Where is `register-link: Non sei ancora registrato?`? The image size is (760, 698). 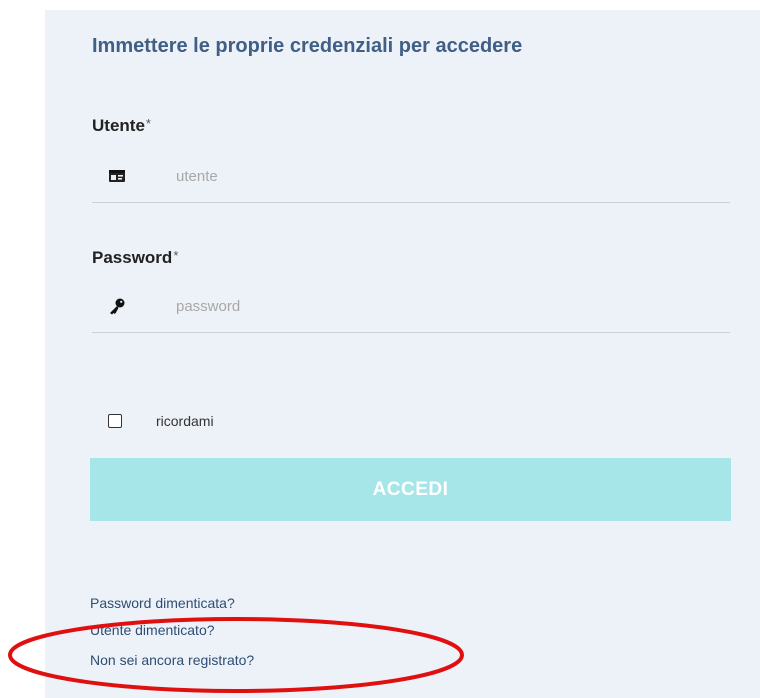 register-link: Non sei ancora registrato? is located at coordinates (172, 660).